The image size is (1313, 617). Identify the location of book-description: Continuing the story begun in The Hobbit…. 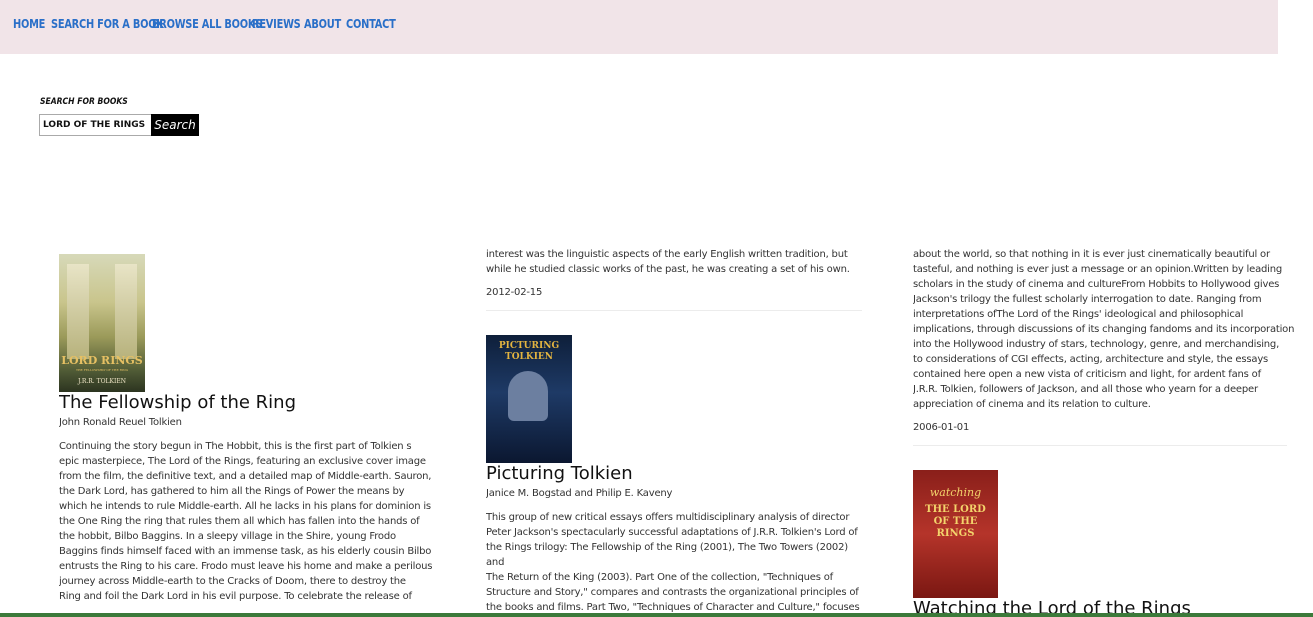
(246, 521).